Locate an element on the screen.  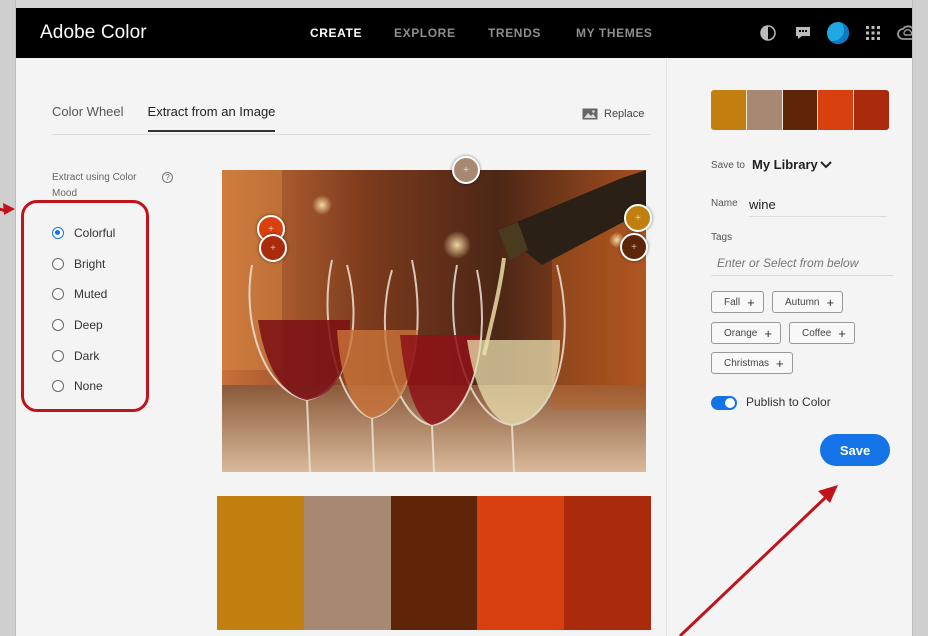
name-label: Name is located at coordinates (724, 203).